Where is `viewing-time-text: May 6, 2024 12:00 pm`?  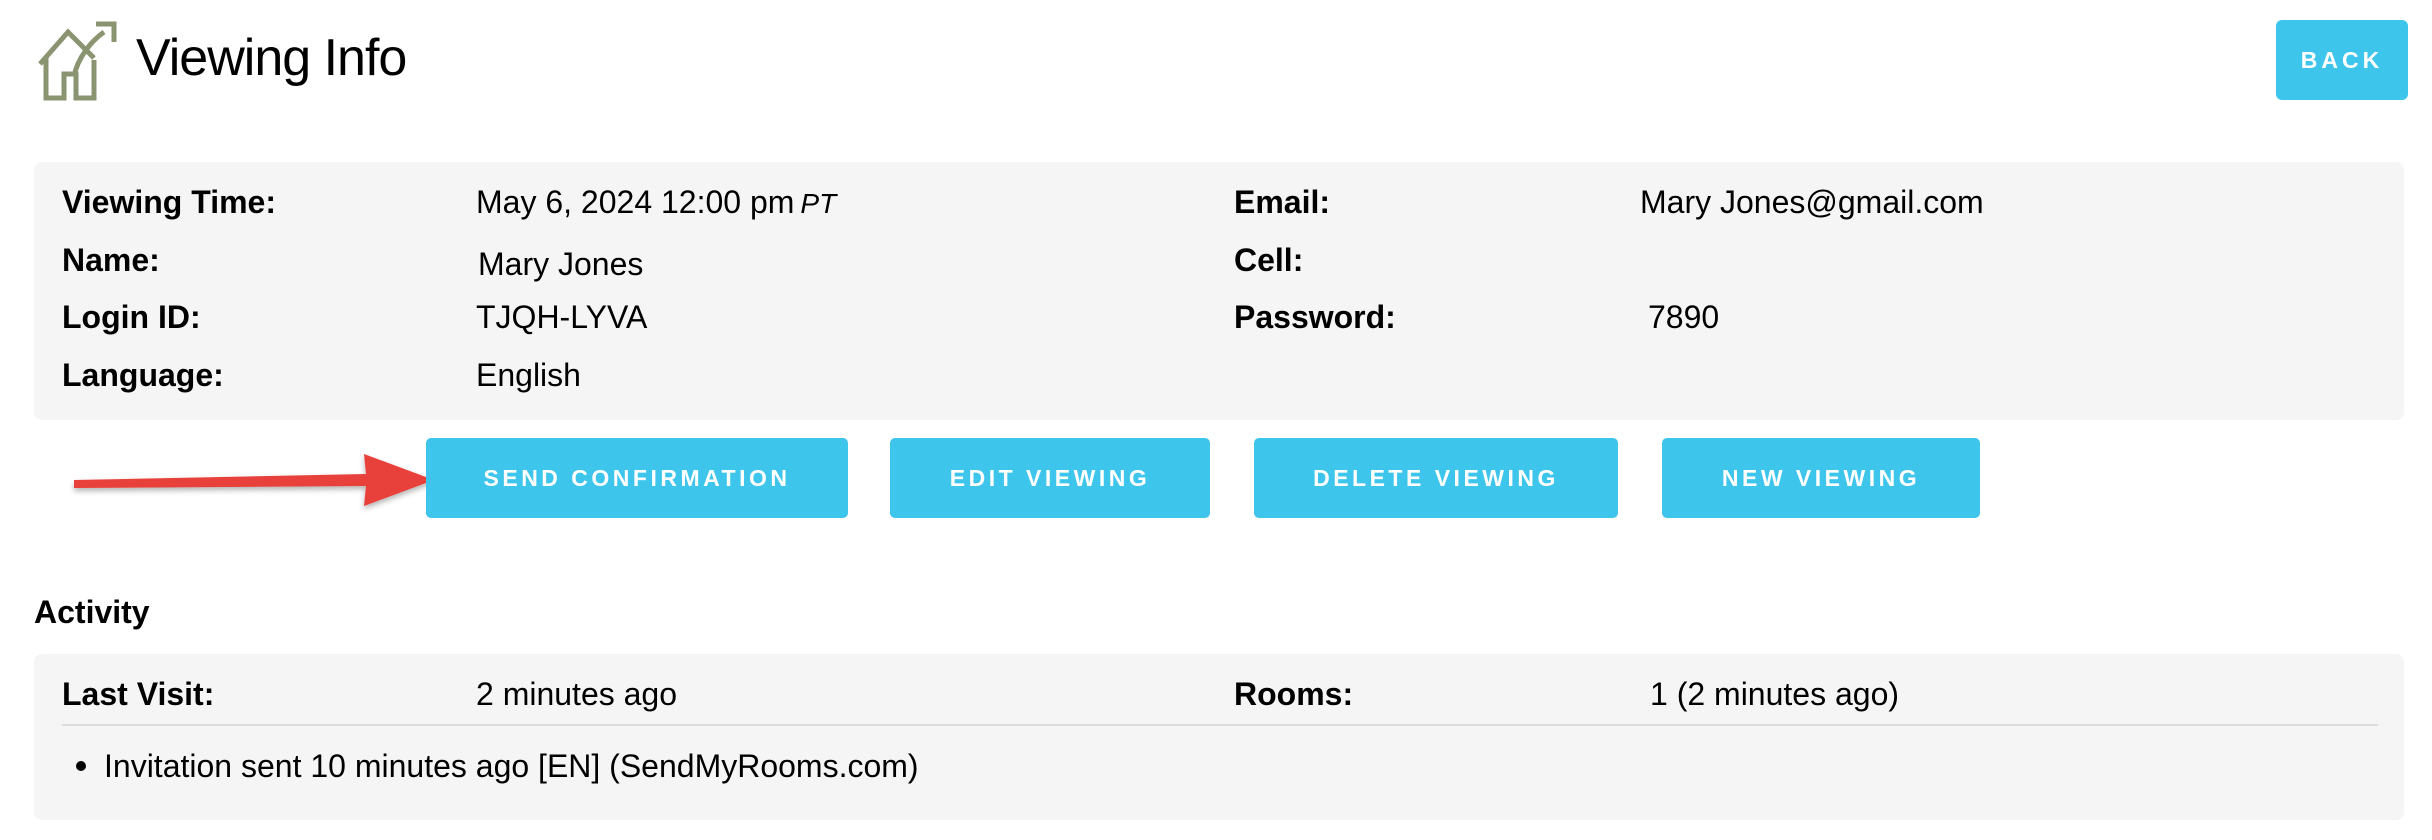
viewing-time-text: May 6, 2024 12:00 pm is located at coordinates (635, 202).